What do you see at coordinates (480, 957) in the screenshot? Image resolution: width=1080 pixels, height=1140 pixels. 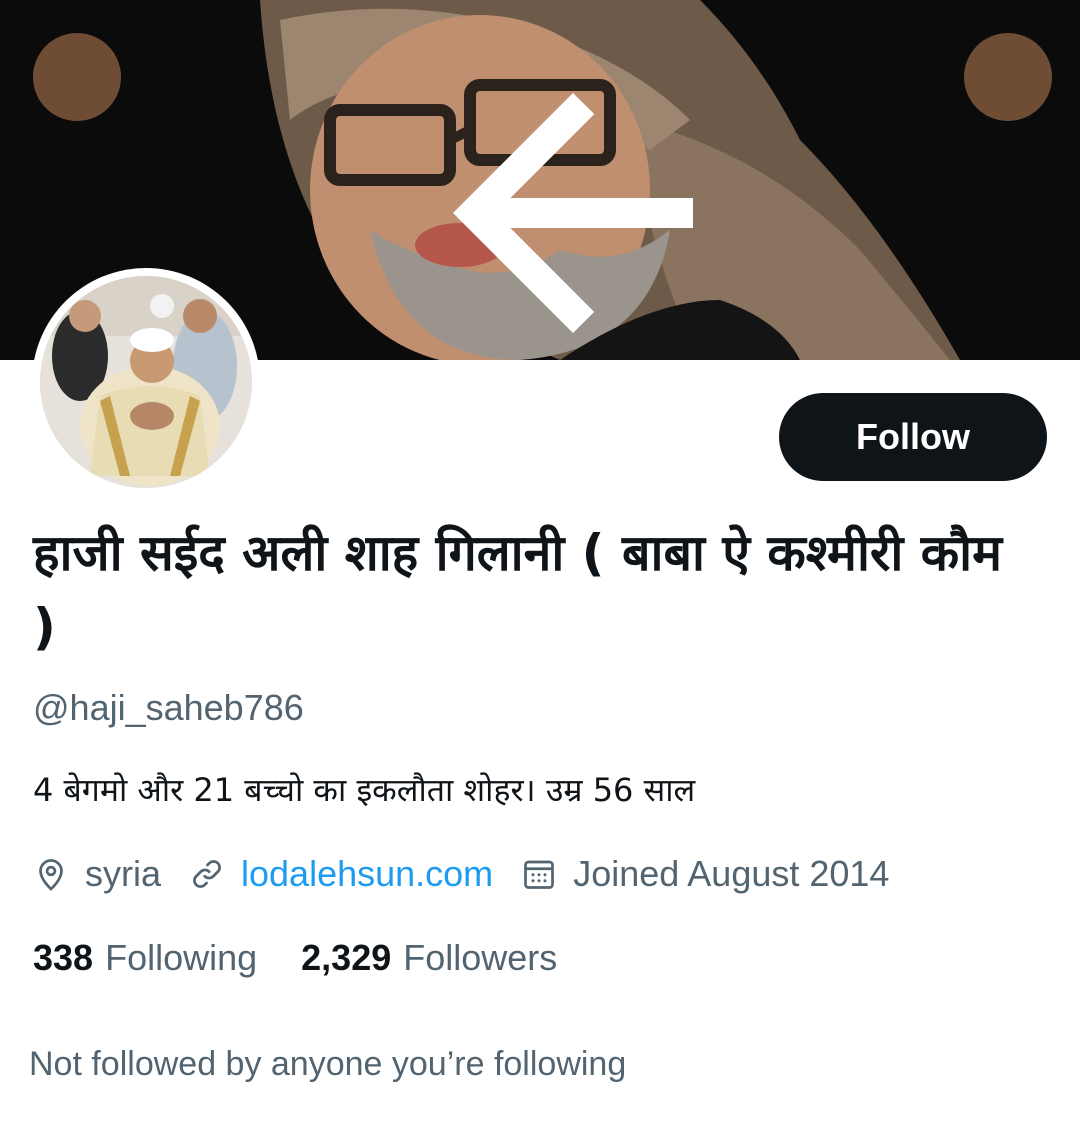 I see `followers-label: Followers` at bounding box center [480, 957].